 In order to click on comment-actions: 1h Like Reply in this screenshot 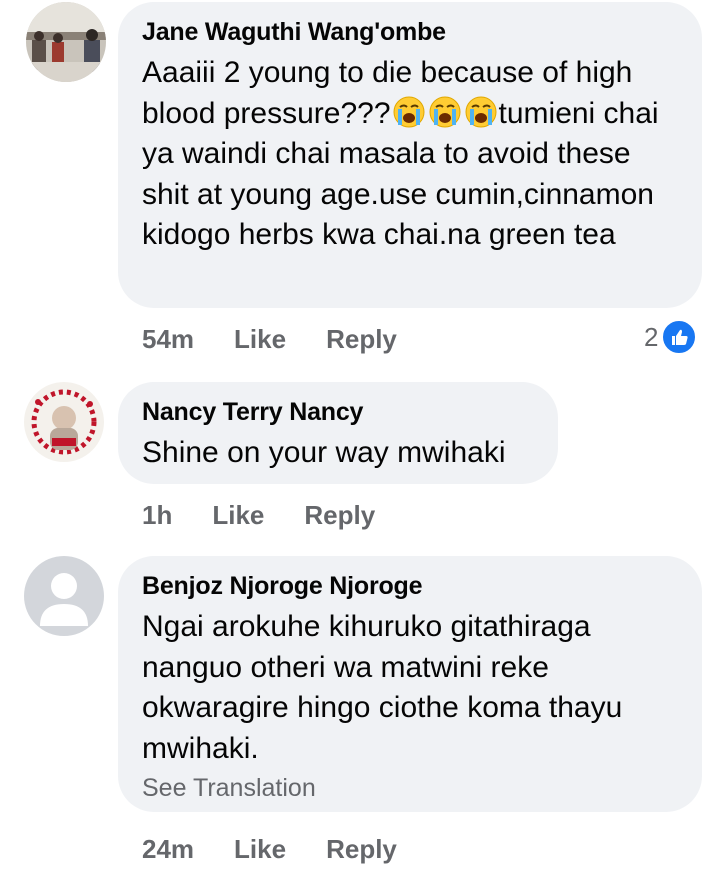, I will do `click(258, 515)`.